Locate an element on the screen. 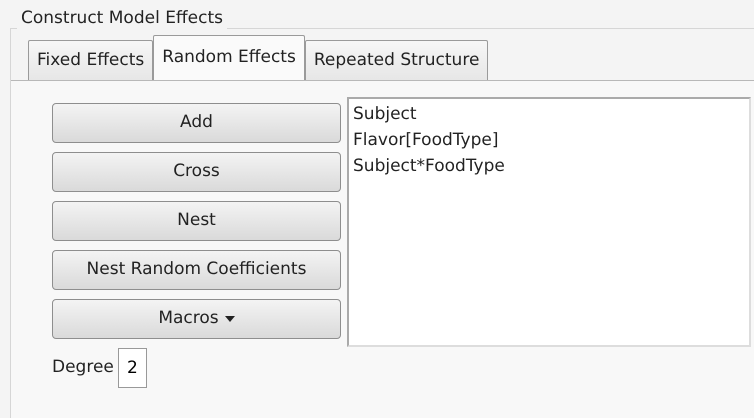 The image size is (754, 418). list-item: Subject is located at coordinates (549, 114).